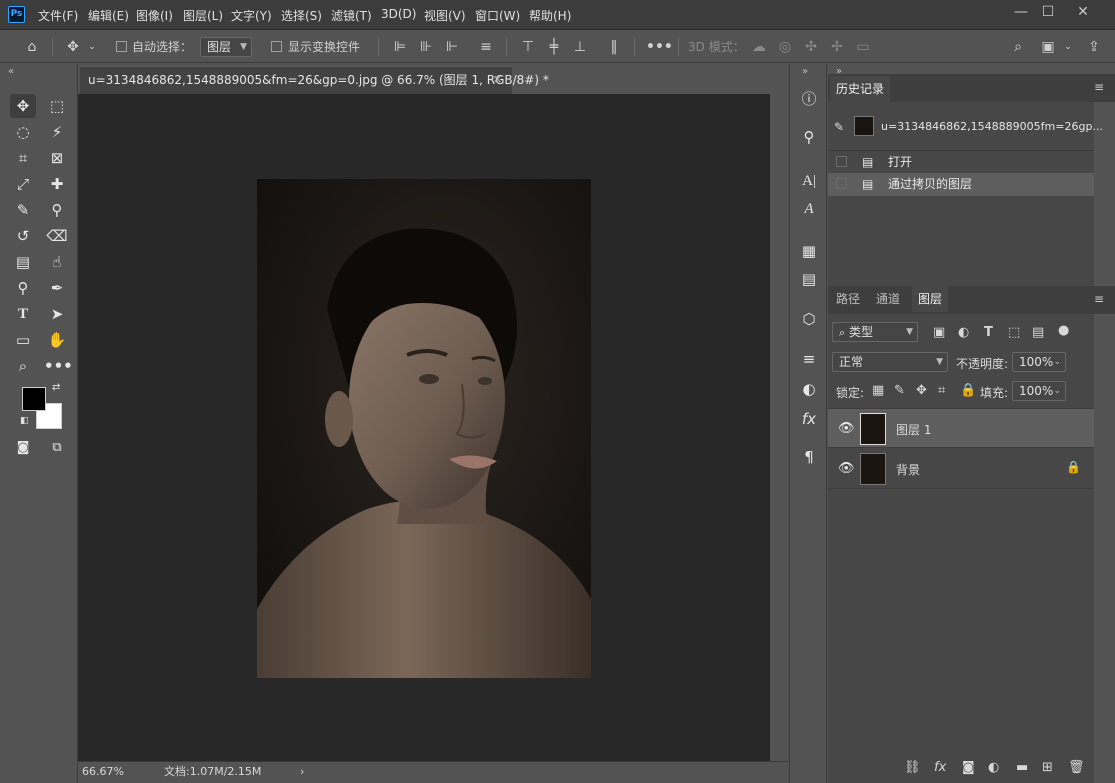  What do you see at coordinates (878, 390) in the screenshot?
I see `lock-transparent-icon: ▦` at bounding box center [878, 390].